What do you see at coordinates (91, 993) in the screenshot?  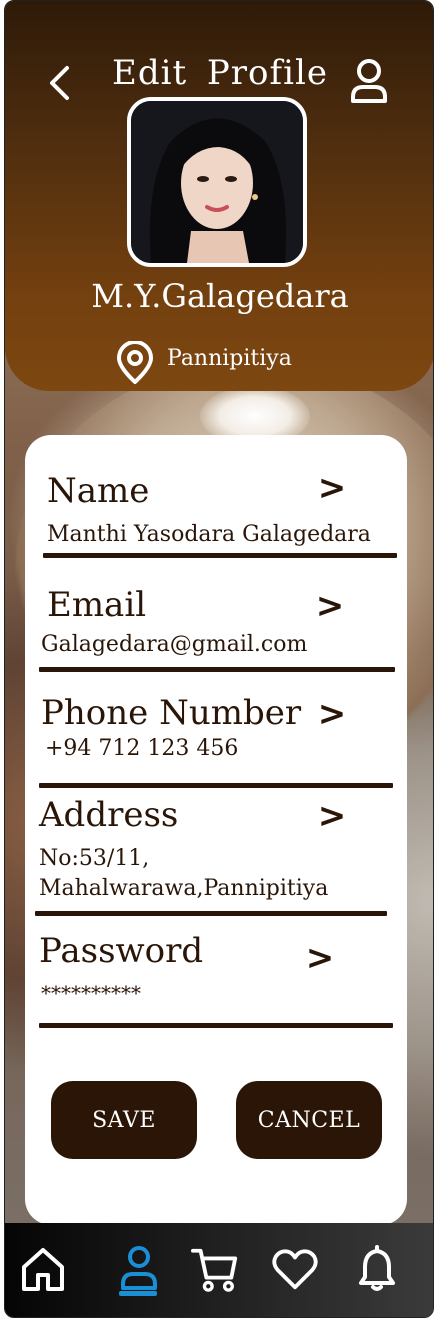 I see `password-value: **********` at bounding box center [91, 993].